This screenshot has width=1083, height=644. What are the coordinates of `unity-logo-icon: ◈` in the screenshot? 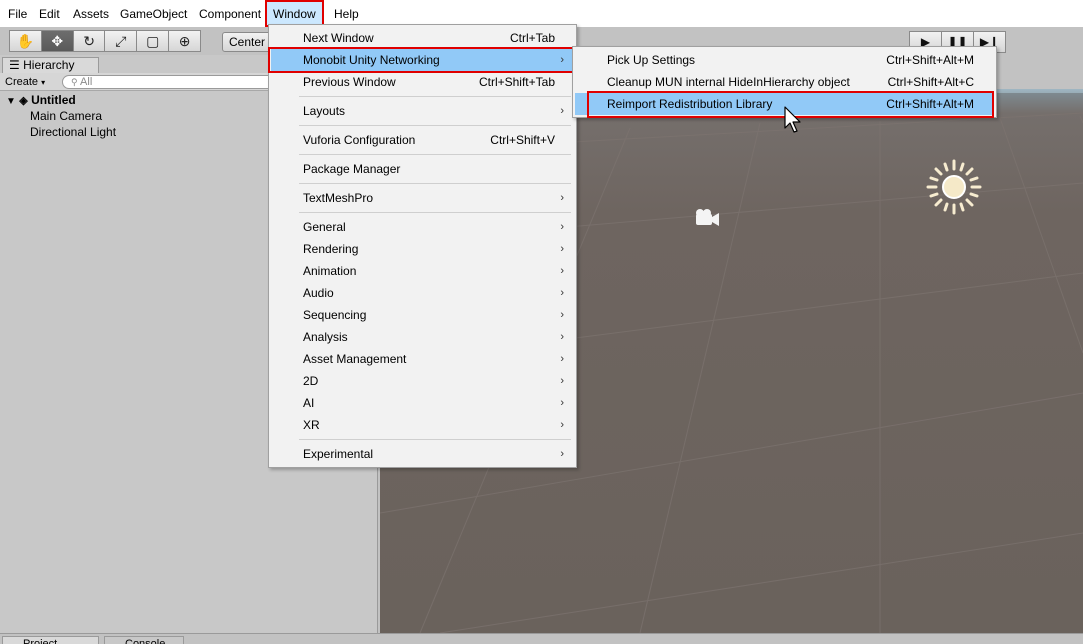 It's located at (23, 101).